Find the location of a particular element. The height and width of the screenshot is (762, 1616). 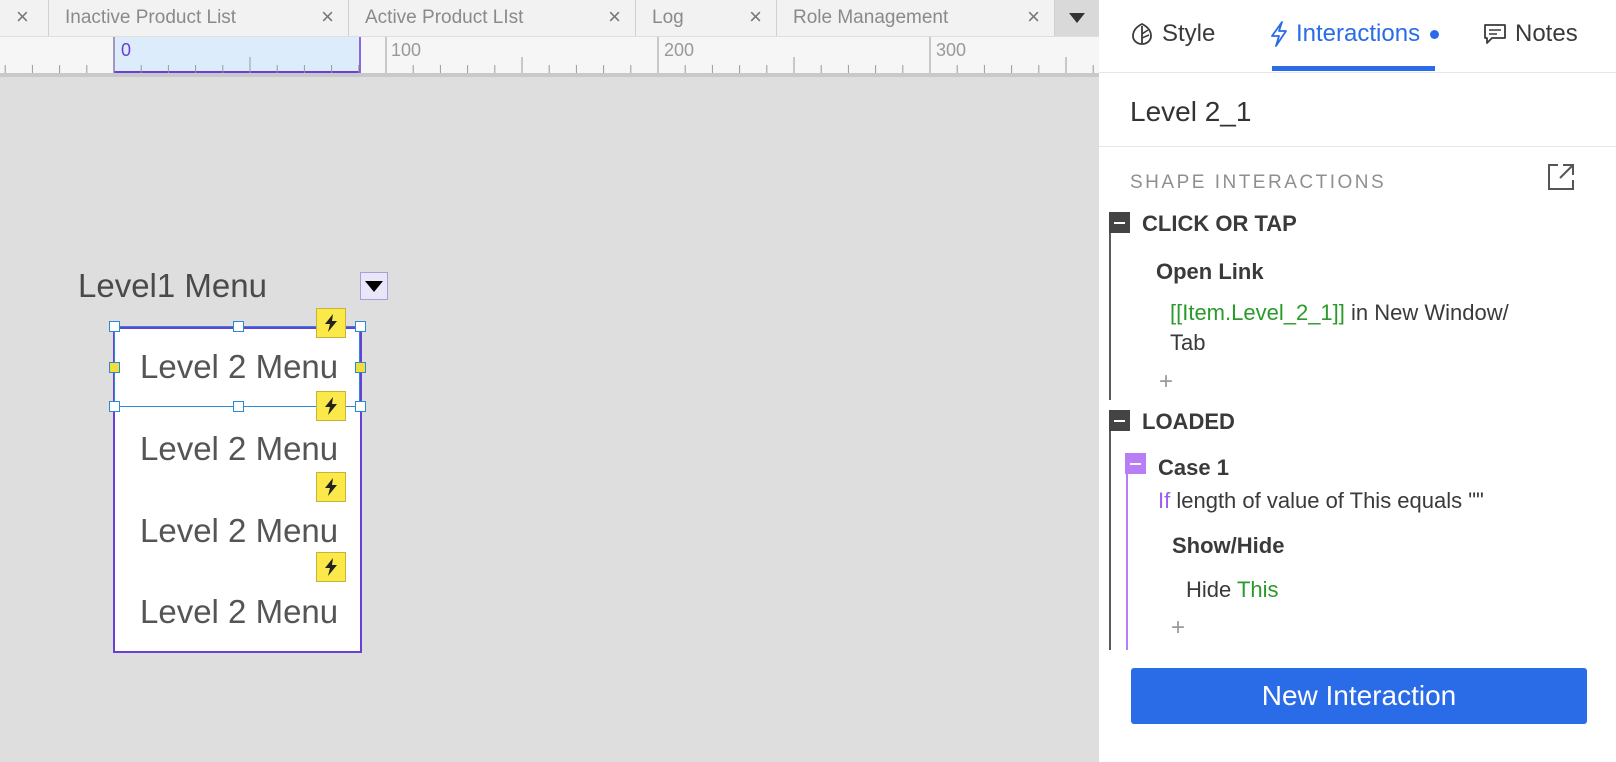

comment-icon is located at coordinates (1495, 34).